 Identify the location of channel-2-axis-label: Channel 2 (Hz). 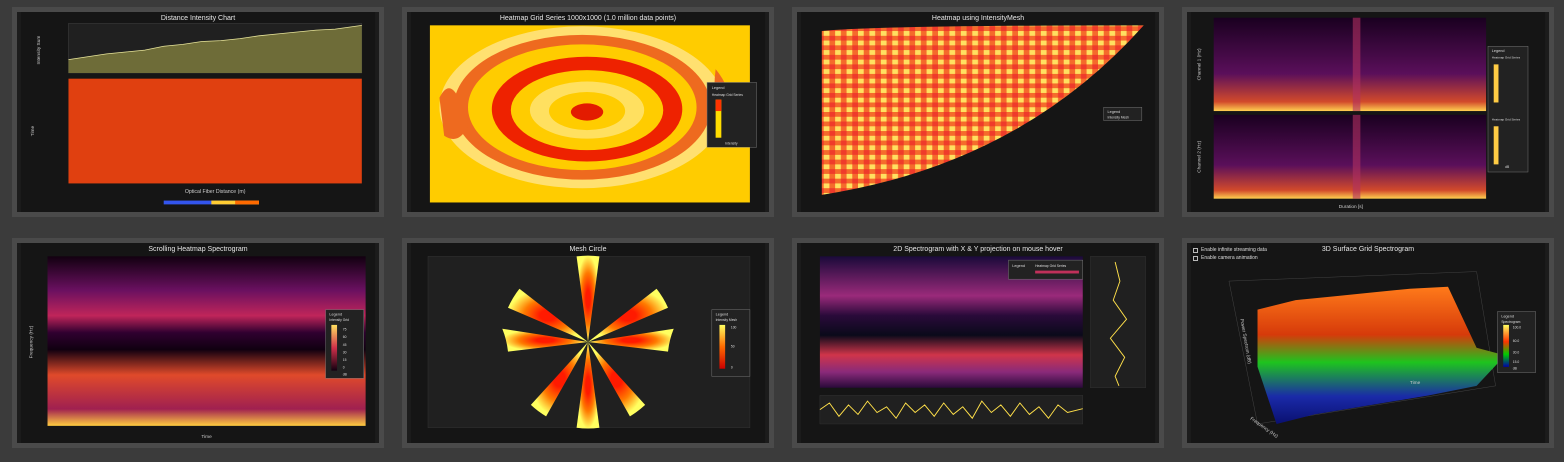
(1199, 156).